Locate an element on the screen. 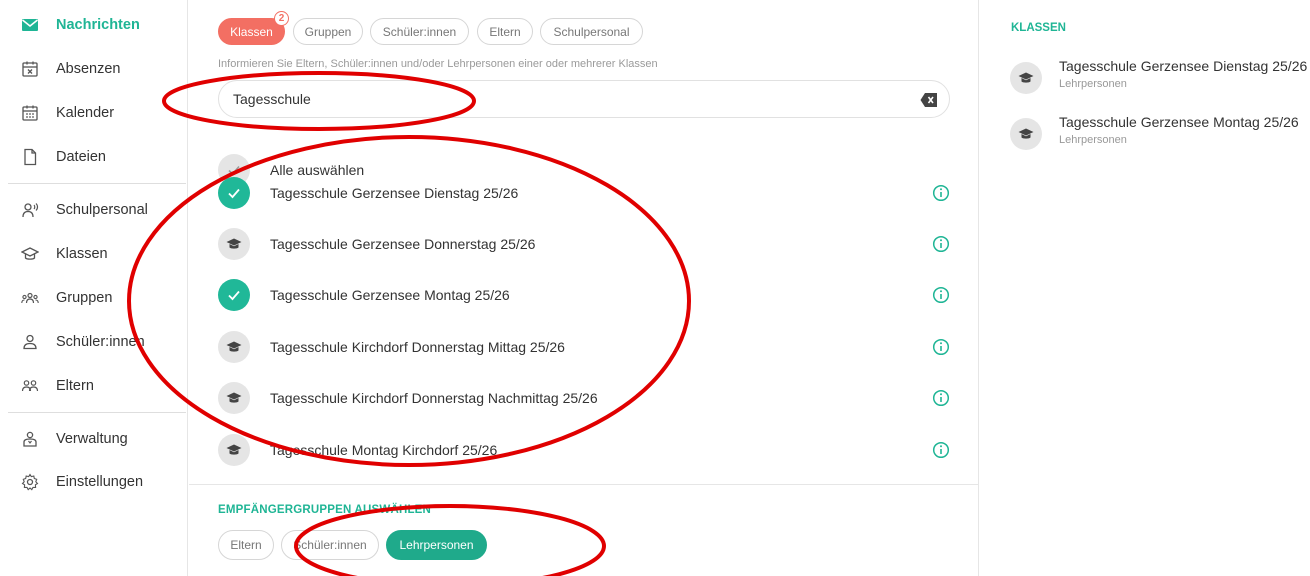 This screenshot has height=576, width=1310. panel-title: KLASSEN is located at coordinates (1038, 28).